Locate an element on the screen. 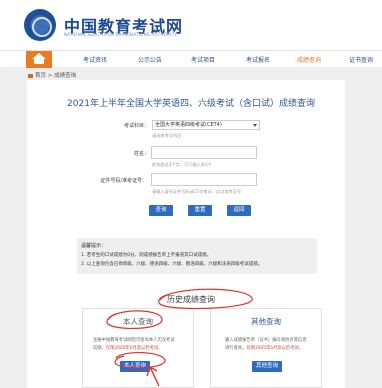 This screenshot has width=382, height=388. nav-item-exam-projects: 考试项目 is located at coordinates (203, 59).